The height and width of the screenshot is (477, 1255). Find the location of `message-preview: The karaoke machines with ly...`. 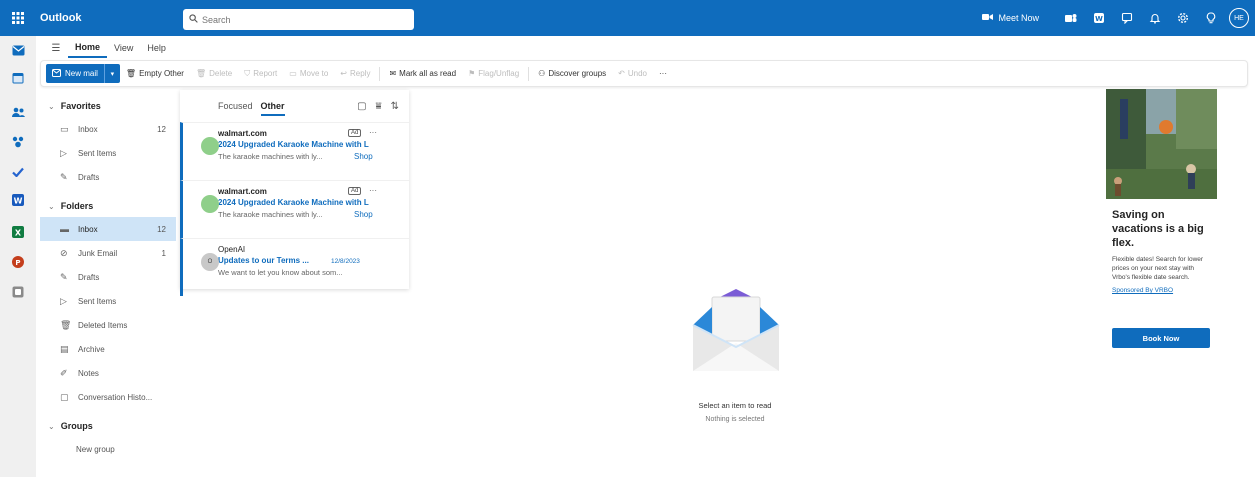

message-preview: The karaoke machines with ly... is located at coordinates (270, 156).